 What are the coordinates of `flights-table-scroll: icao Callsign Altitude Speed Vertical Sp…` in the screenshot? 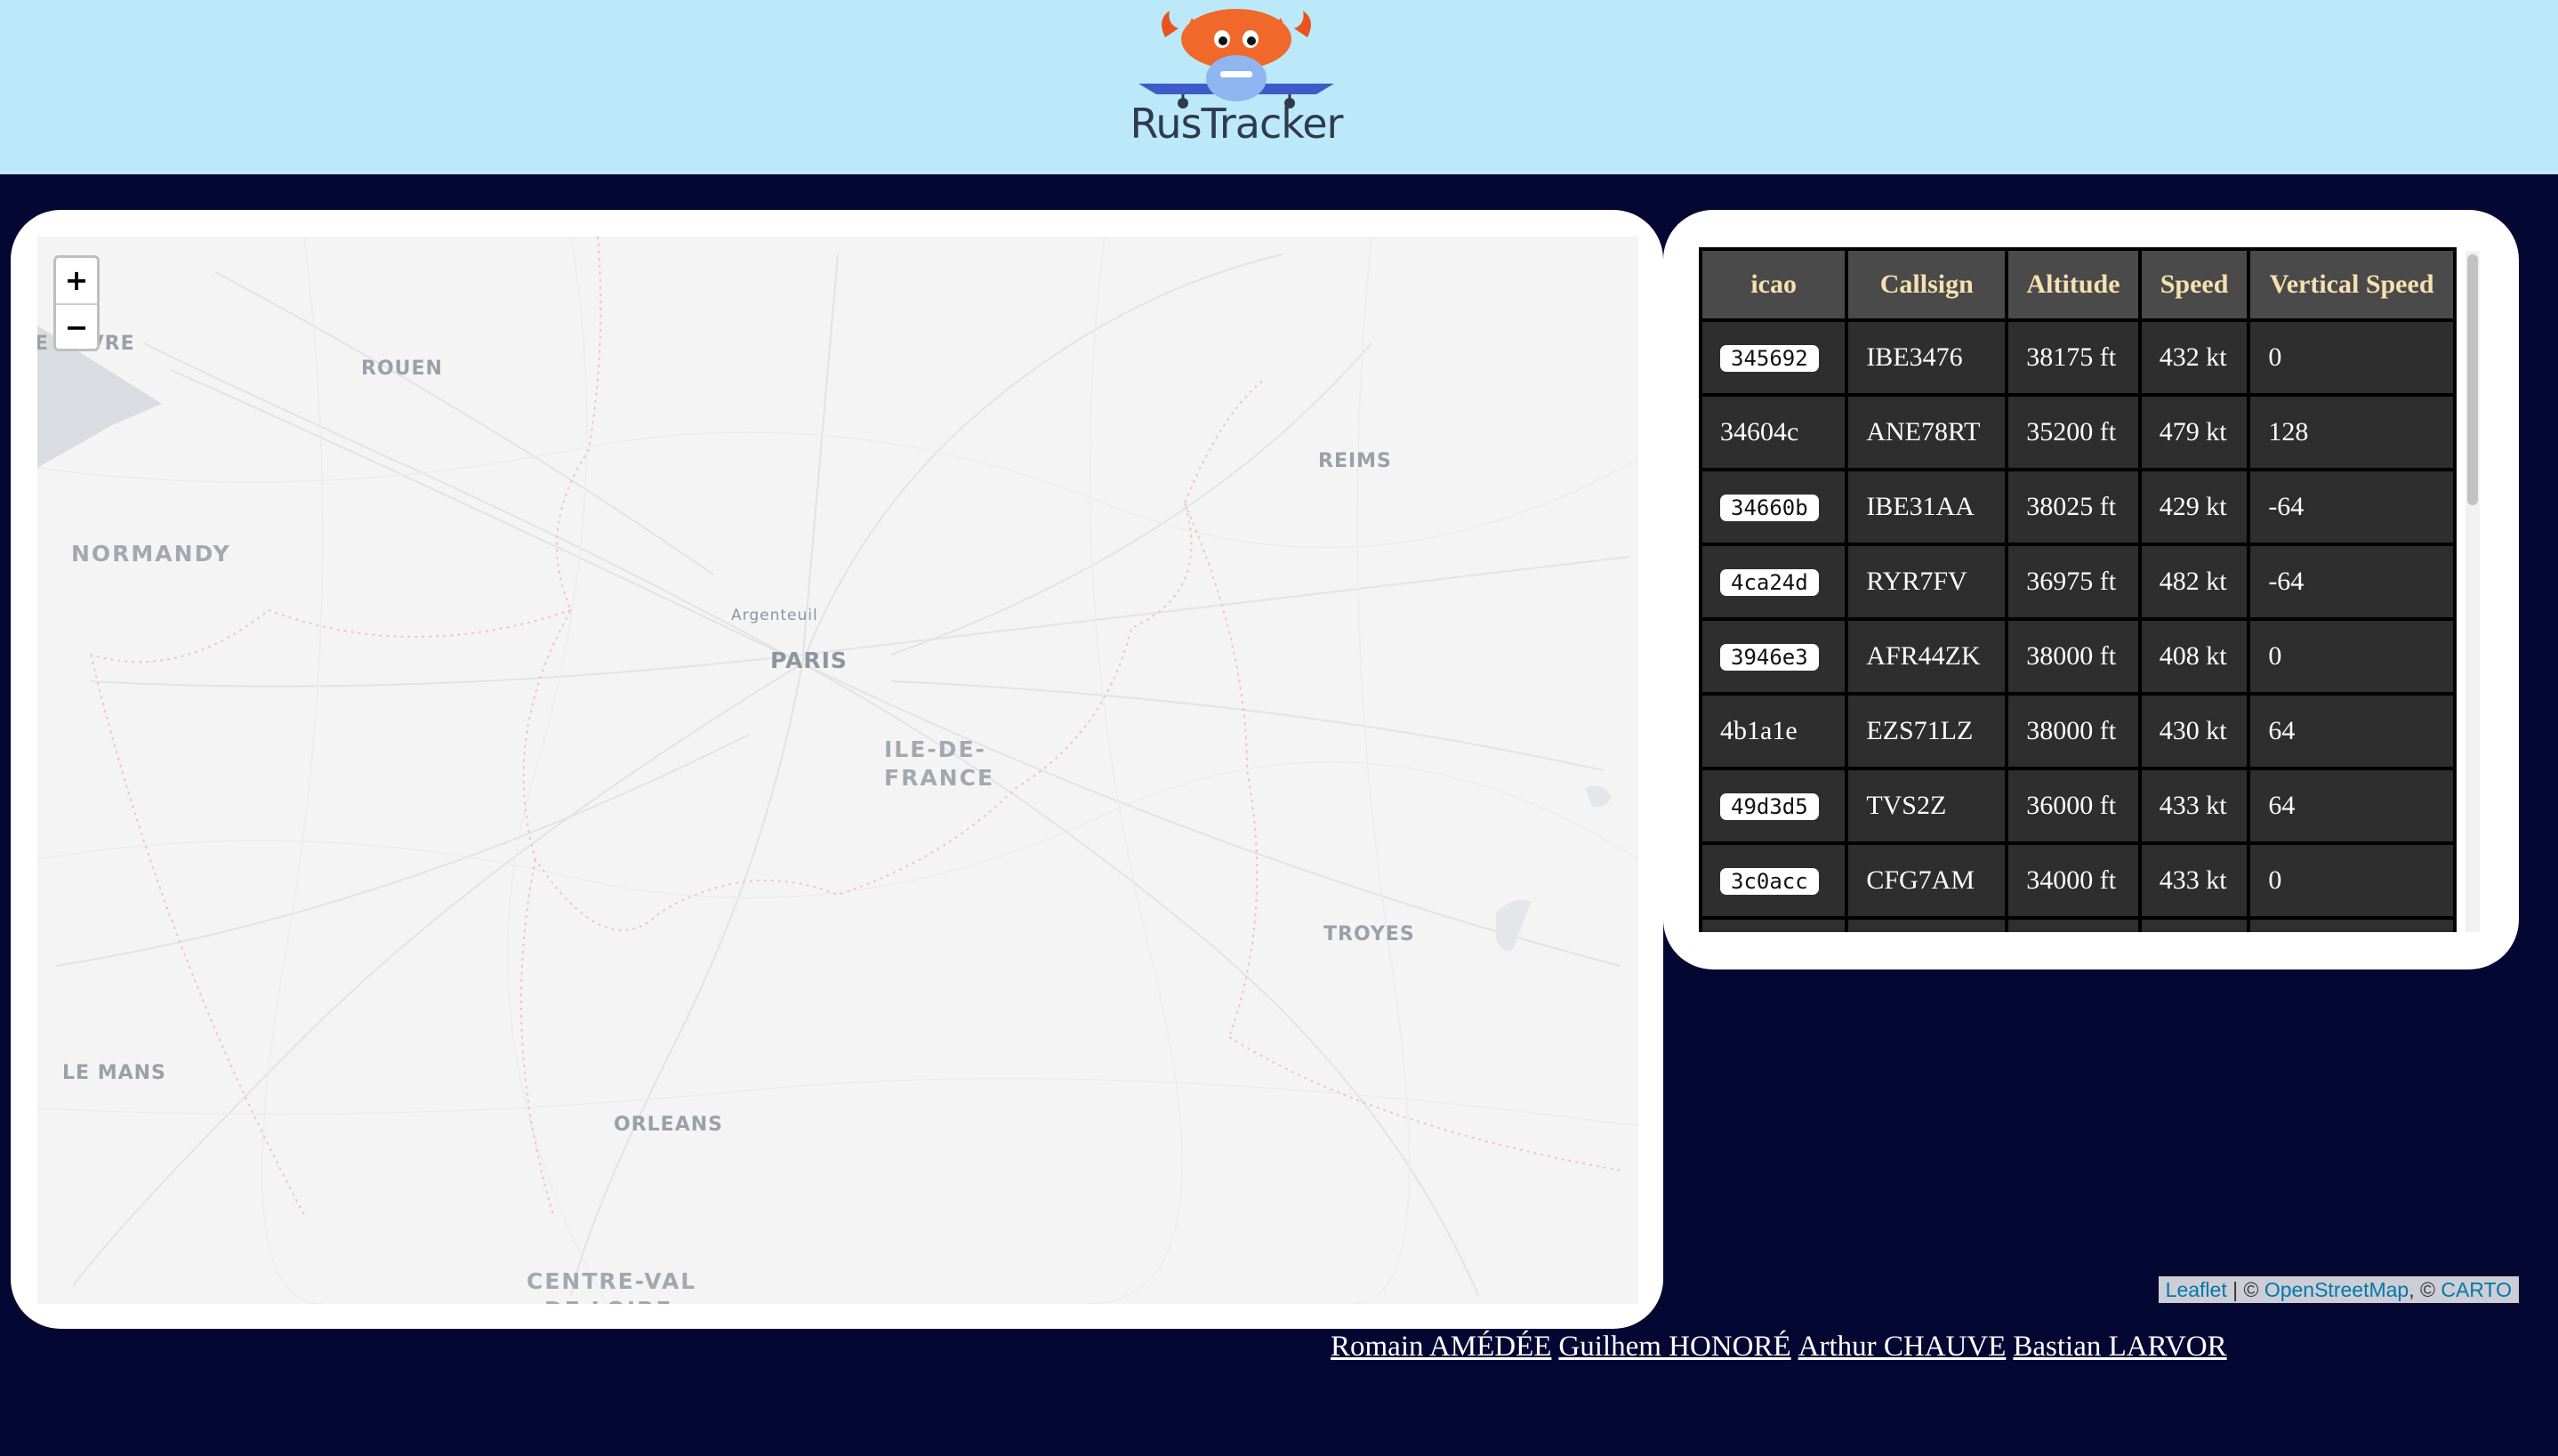 It's located at (2078, 589).